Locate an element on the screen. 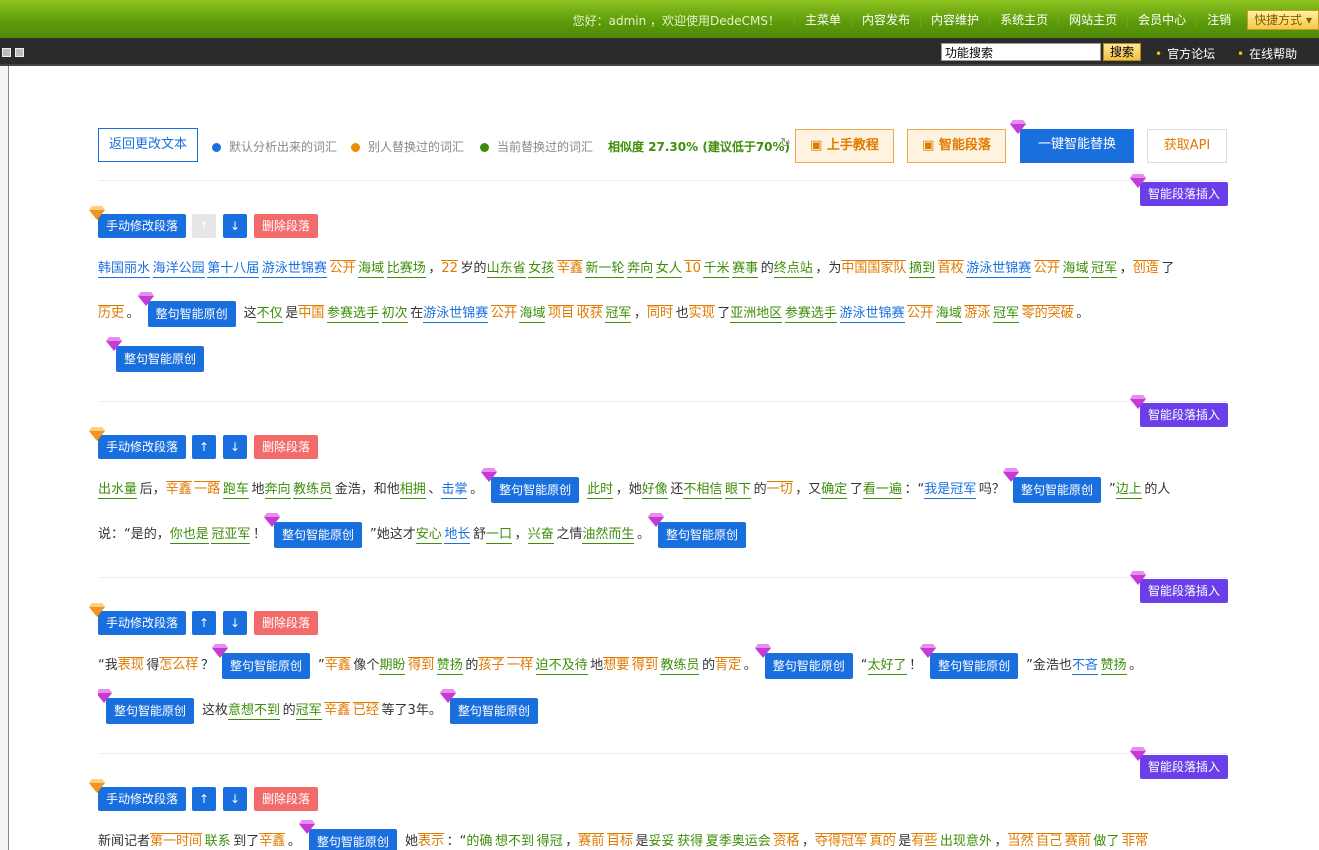  replaced-word-current: 看一遍 is located at coordinates (882, 490).